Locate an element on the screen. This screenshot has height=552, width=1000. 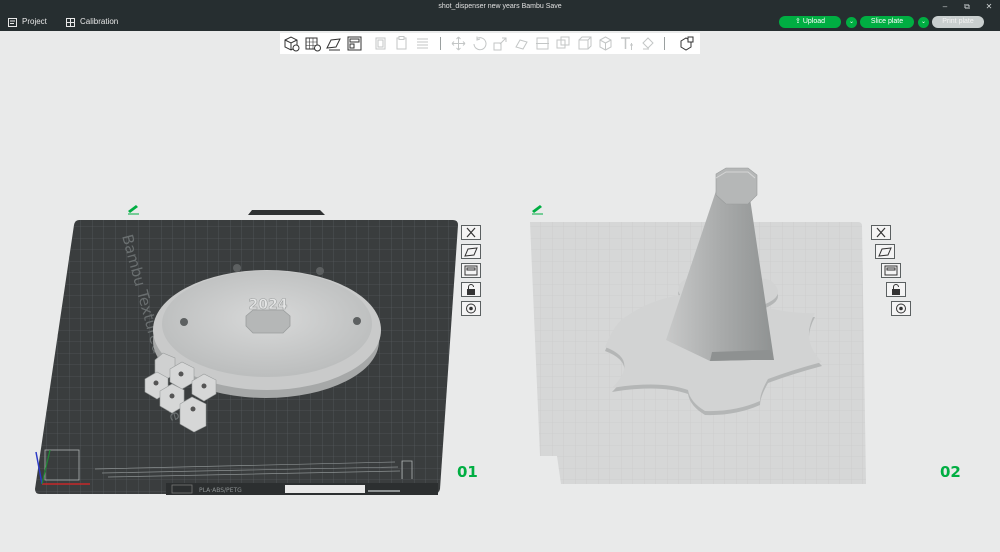
calibration-menu: Calibration is located at coordinates (92, 22).